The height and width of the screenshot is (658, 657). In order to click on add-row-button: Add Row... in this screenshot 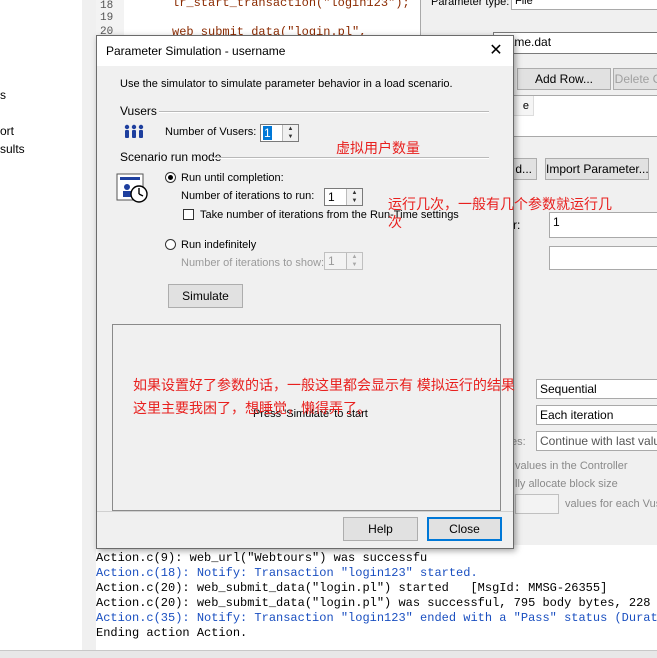, I will do `click(564, 79)`.